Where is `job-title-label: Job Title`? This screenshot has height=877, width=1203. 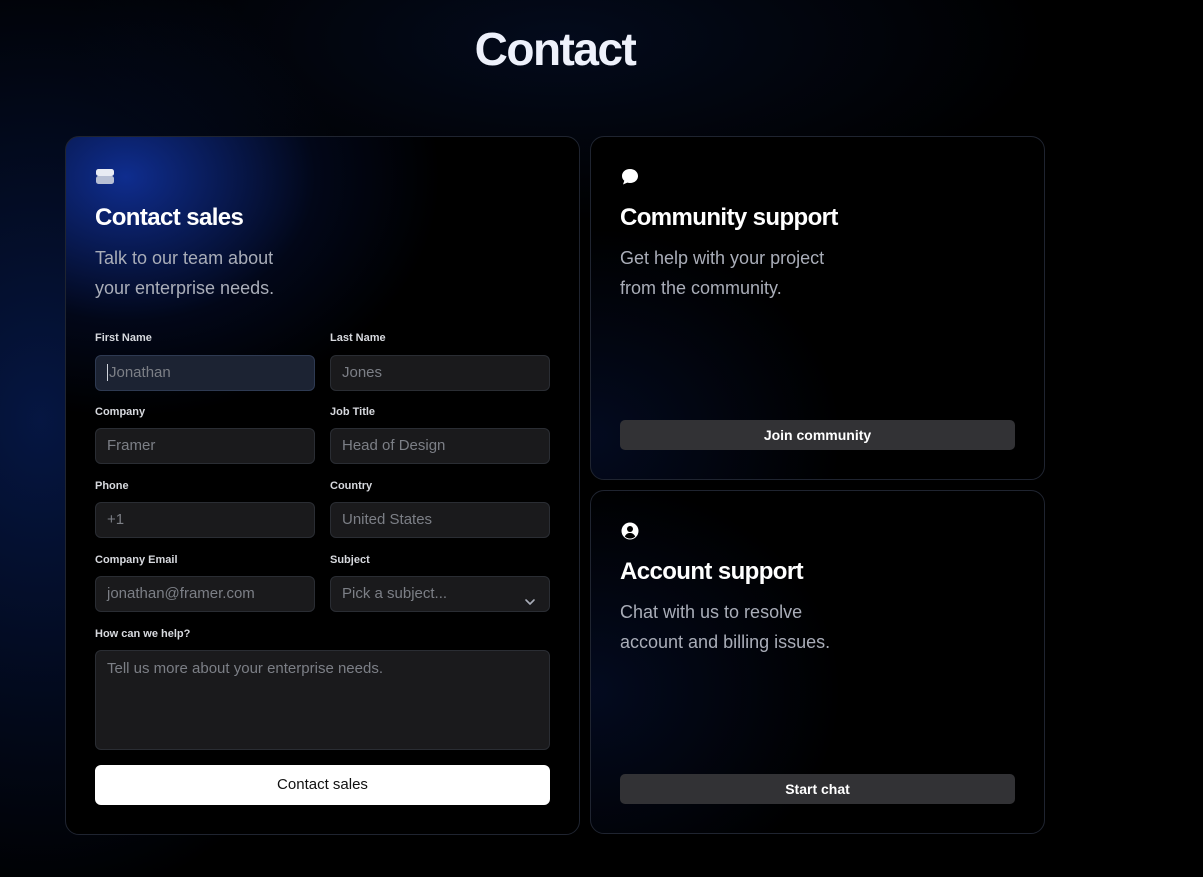 job-title-label: Job Title is located at coordinates (353, 412).